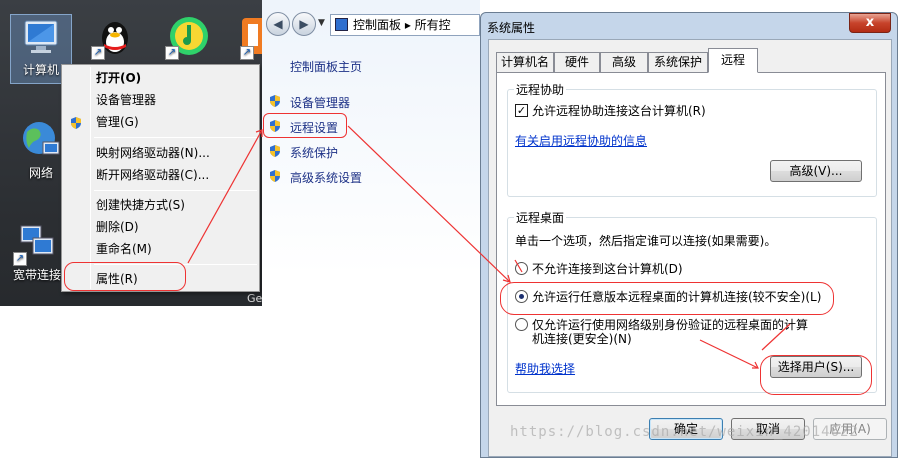  I want to click on menu-item-manage: 管理(G), so click(160, 122).